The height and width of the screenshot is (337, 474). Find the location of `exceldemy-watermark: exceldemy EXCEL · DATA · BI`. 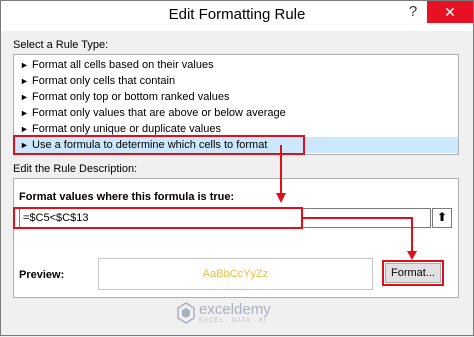

exceldemy-watermark: exceldemy EXCEL · DATA · BI is located at coordinates (252, 314).